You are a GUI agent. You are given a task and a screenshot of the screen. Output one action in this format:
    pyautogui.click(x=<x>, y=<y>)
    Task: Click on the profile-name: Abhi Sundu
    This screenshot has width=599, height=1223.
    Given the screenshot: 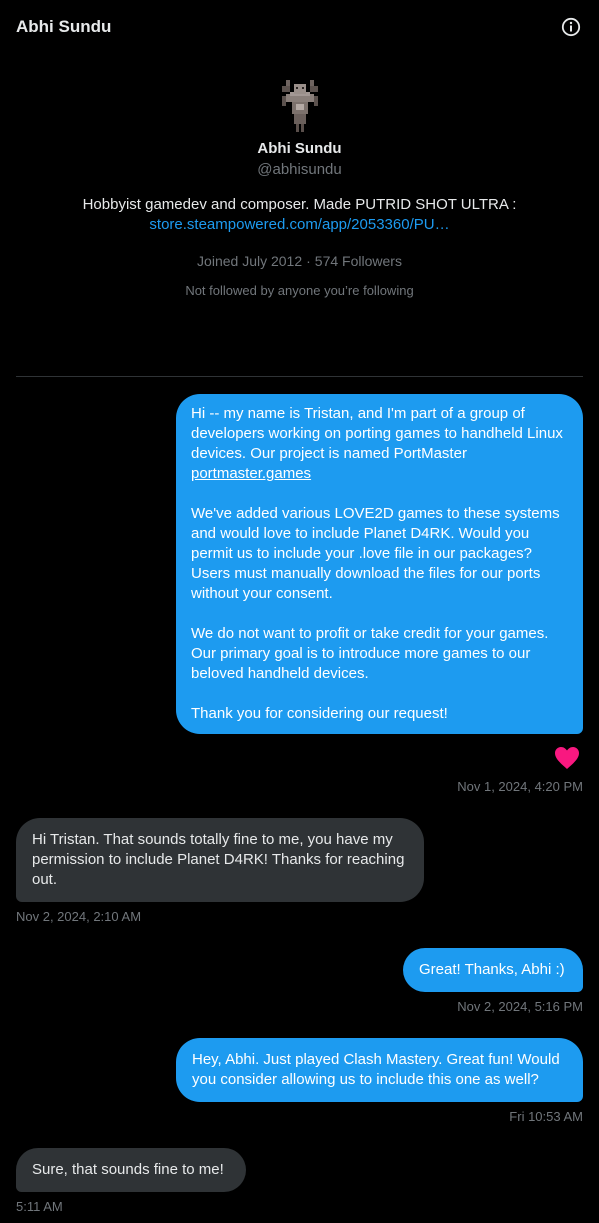 What is the action you would take?
    pyautogui.click(x=299, y=148)
    